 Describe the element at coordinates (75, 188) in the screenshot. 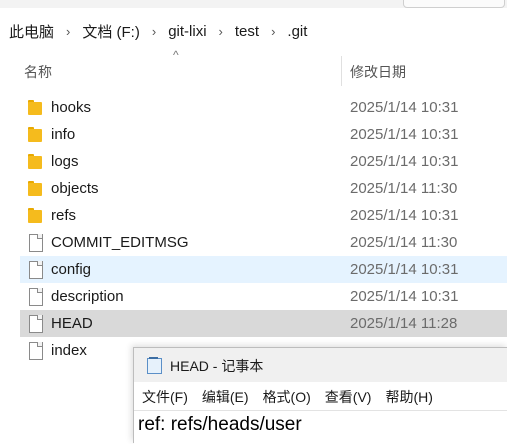

I see `file-name: objects` at that location.